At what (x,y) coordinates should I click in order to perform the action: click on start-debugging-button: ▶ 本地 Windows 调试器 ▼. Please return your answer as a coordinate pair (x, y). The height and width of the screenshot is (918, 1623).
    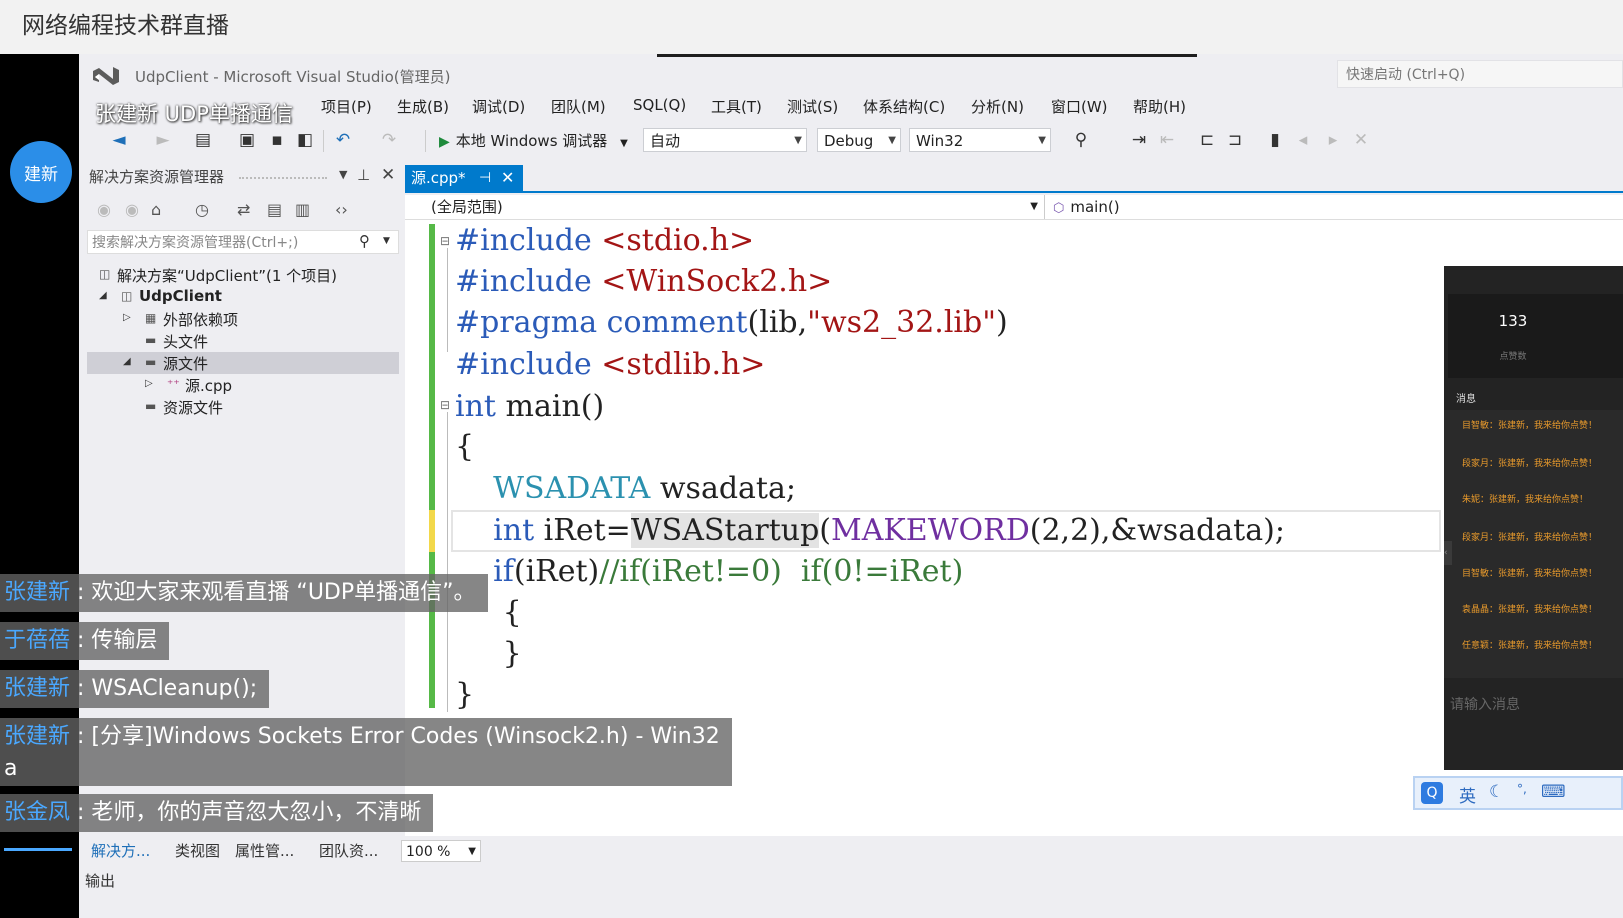
    Looking at the image, I should click on (533, 141).